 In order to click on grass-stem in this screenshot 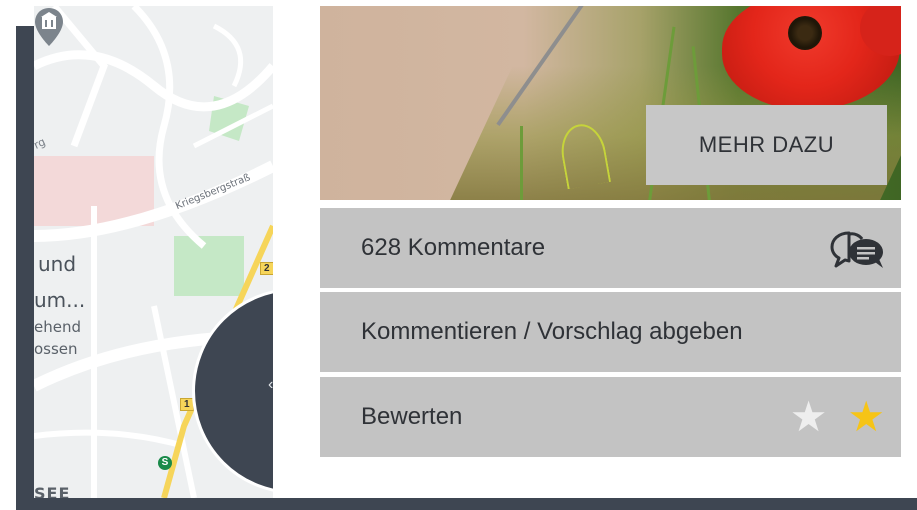, I will do `click(521, 163)`.